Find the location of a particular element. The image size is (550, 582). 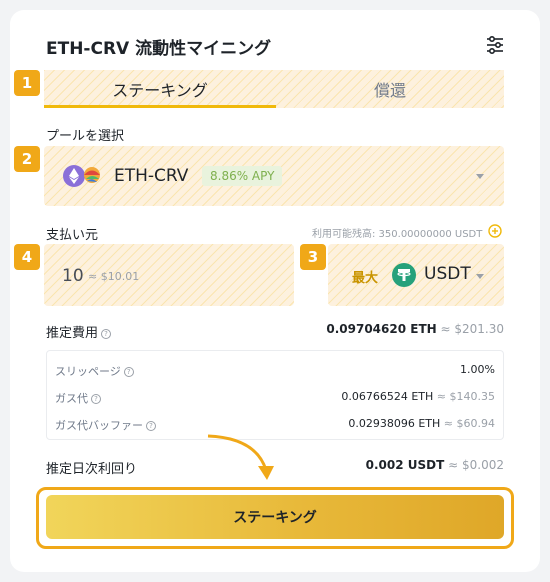

stake-button: ステーキング is located at coordinates (275, 517).